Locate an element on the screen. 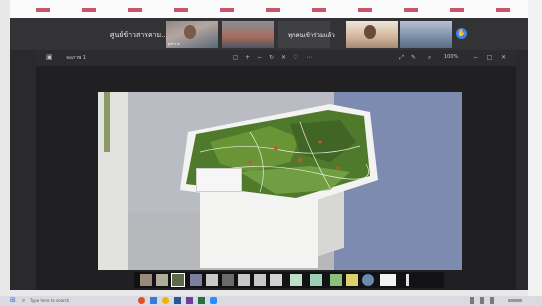  scroll-indicator is located at coordinates (407, 280).